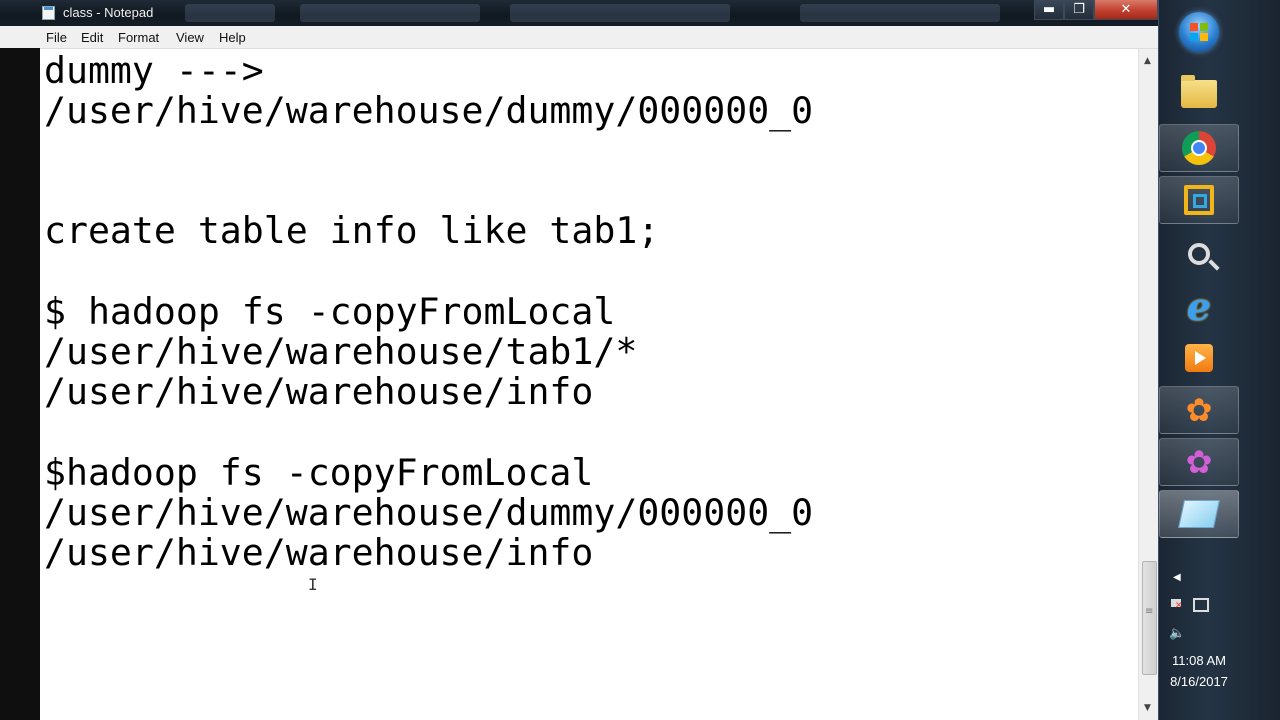  Describe the element at coordinates (352, 230) in the screenshot. I see `editor-line: create table info like tab1;` at that location.